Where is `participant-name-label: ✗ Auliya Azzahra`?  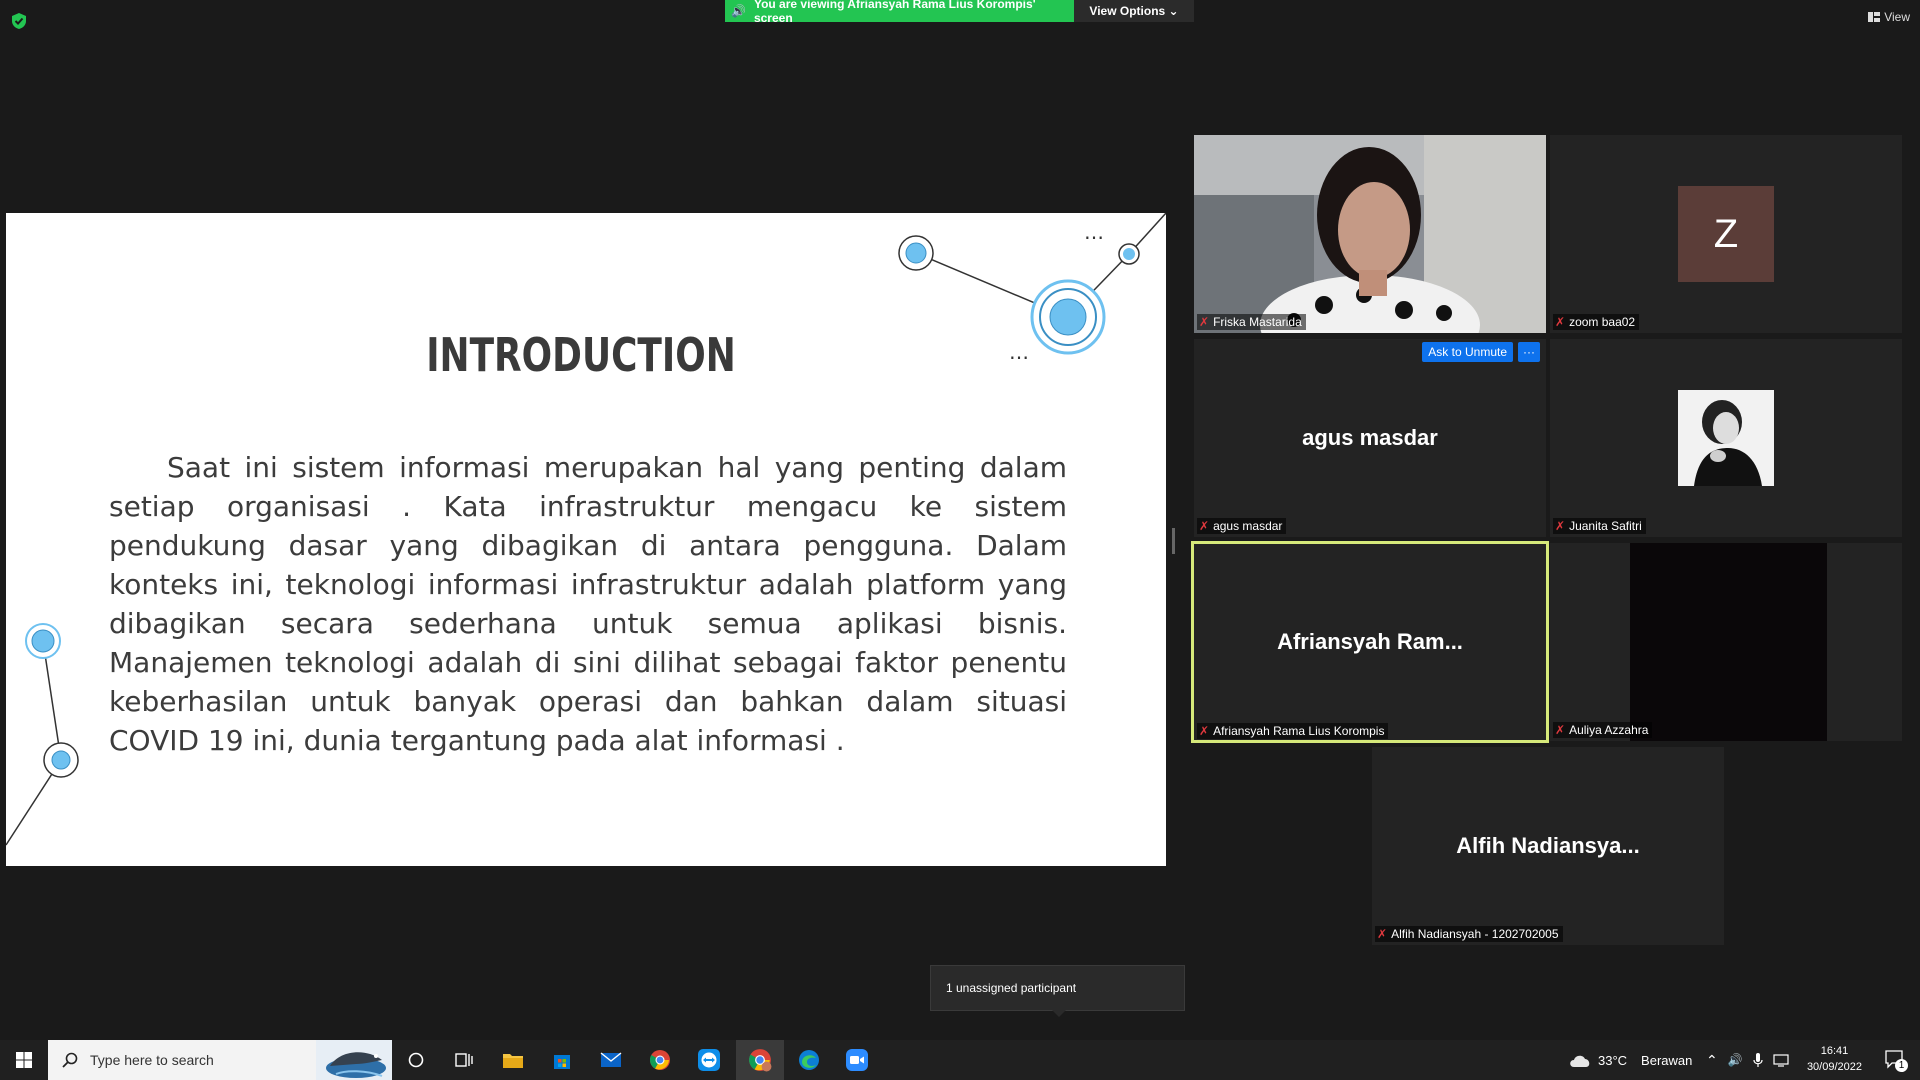 participant-name-label: ✗ Auliya Azzahra is located at coordinates (1603, 730).